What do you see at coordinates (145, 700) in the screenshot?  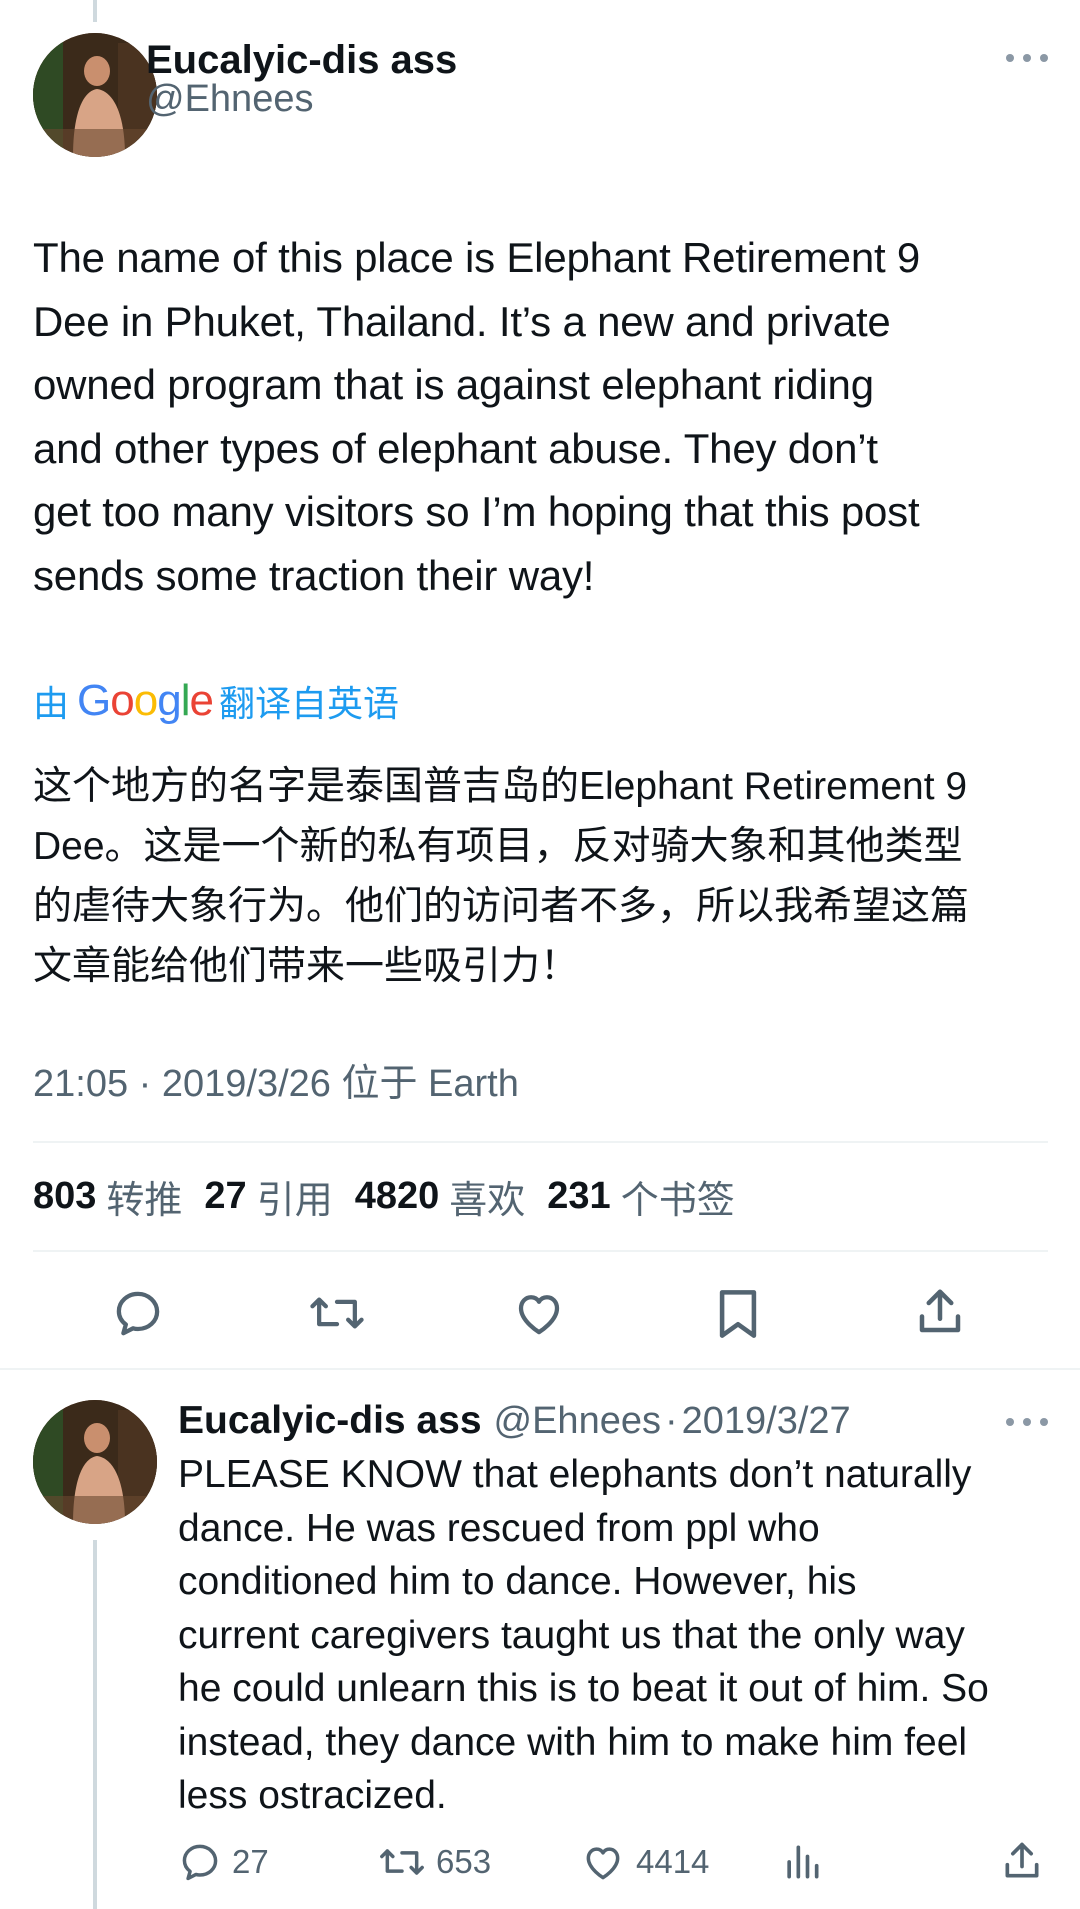 I see `google-logo: Google` at bounding box center [145, 700].